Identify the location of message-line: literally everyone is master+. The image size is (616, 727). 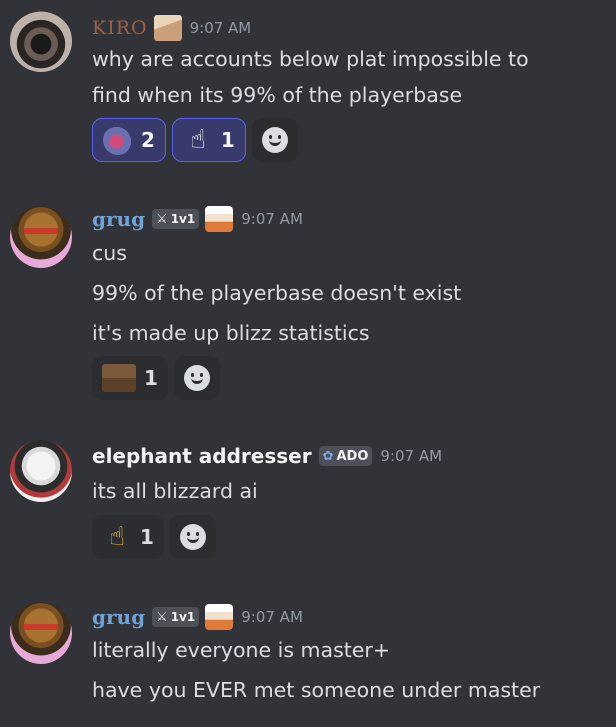
(241, 650).